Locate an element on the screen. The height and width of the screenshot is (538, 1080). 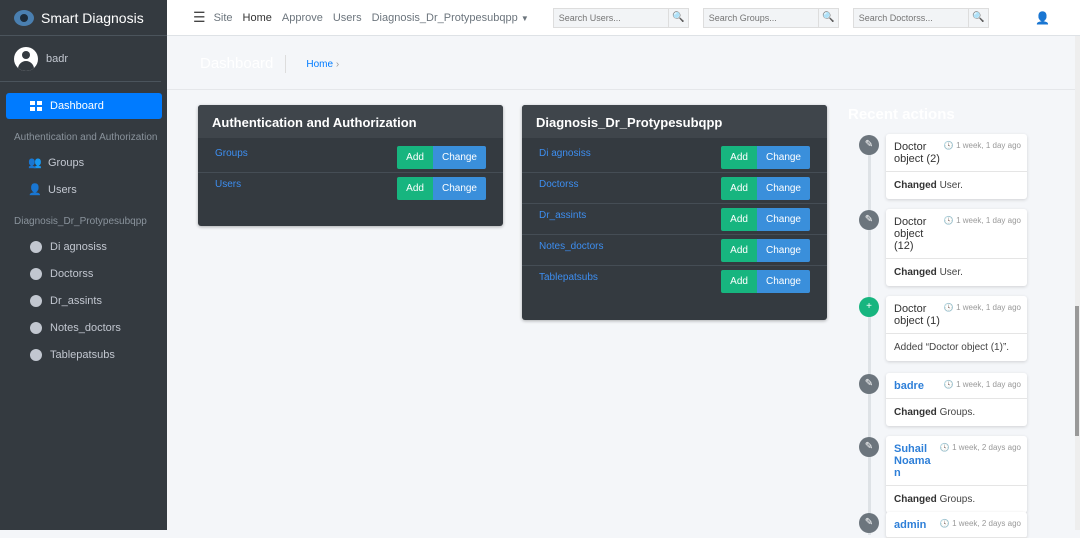
model-link: Tablepatsubs is located at coordinates (568, 277).